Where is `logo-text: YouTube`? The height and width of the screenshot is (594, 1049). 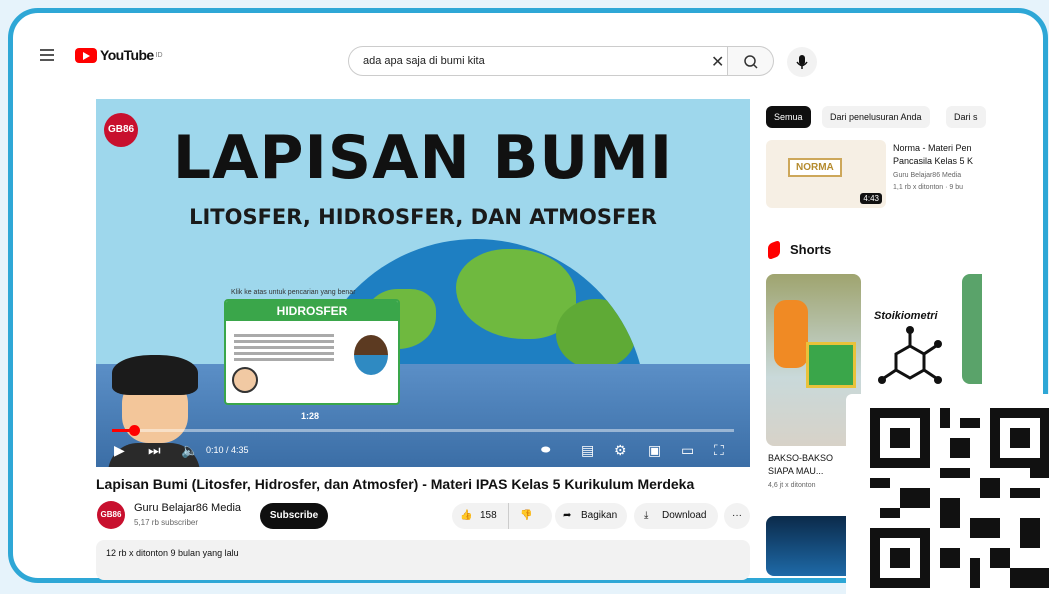
logo-text: YouTube is located at coordinates (127, 55).